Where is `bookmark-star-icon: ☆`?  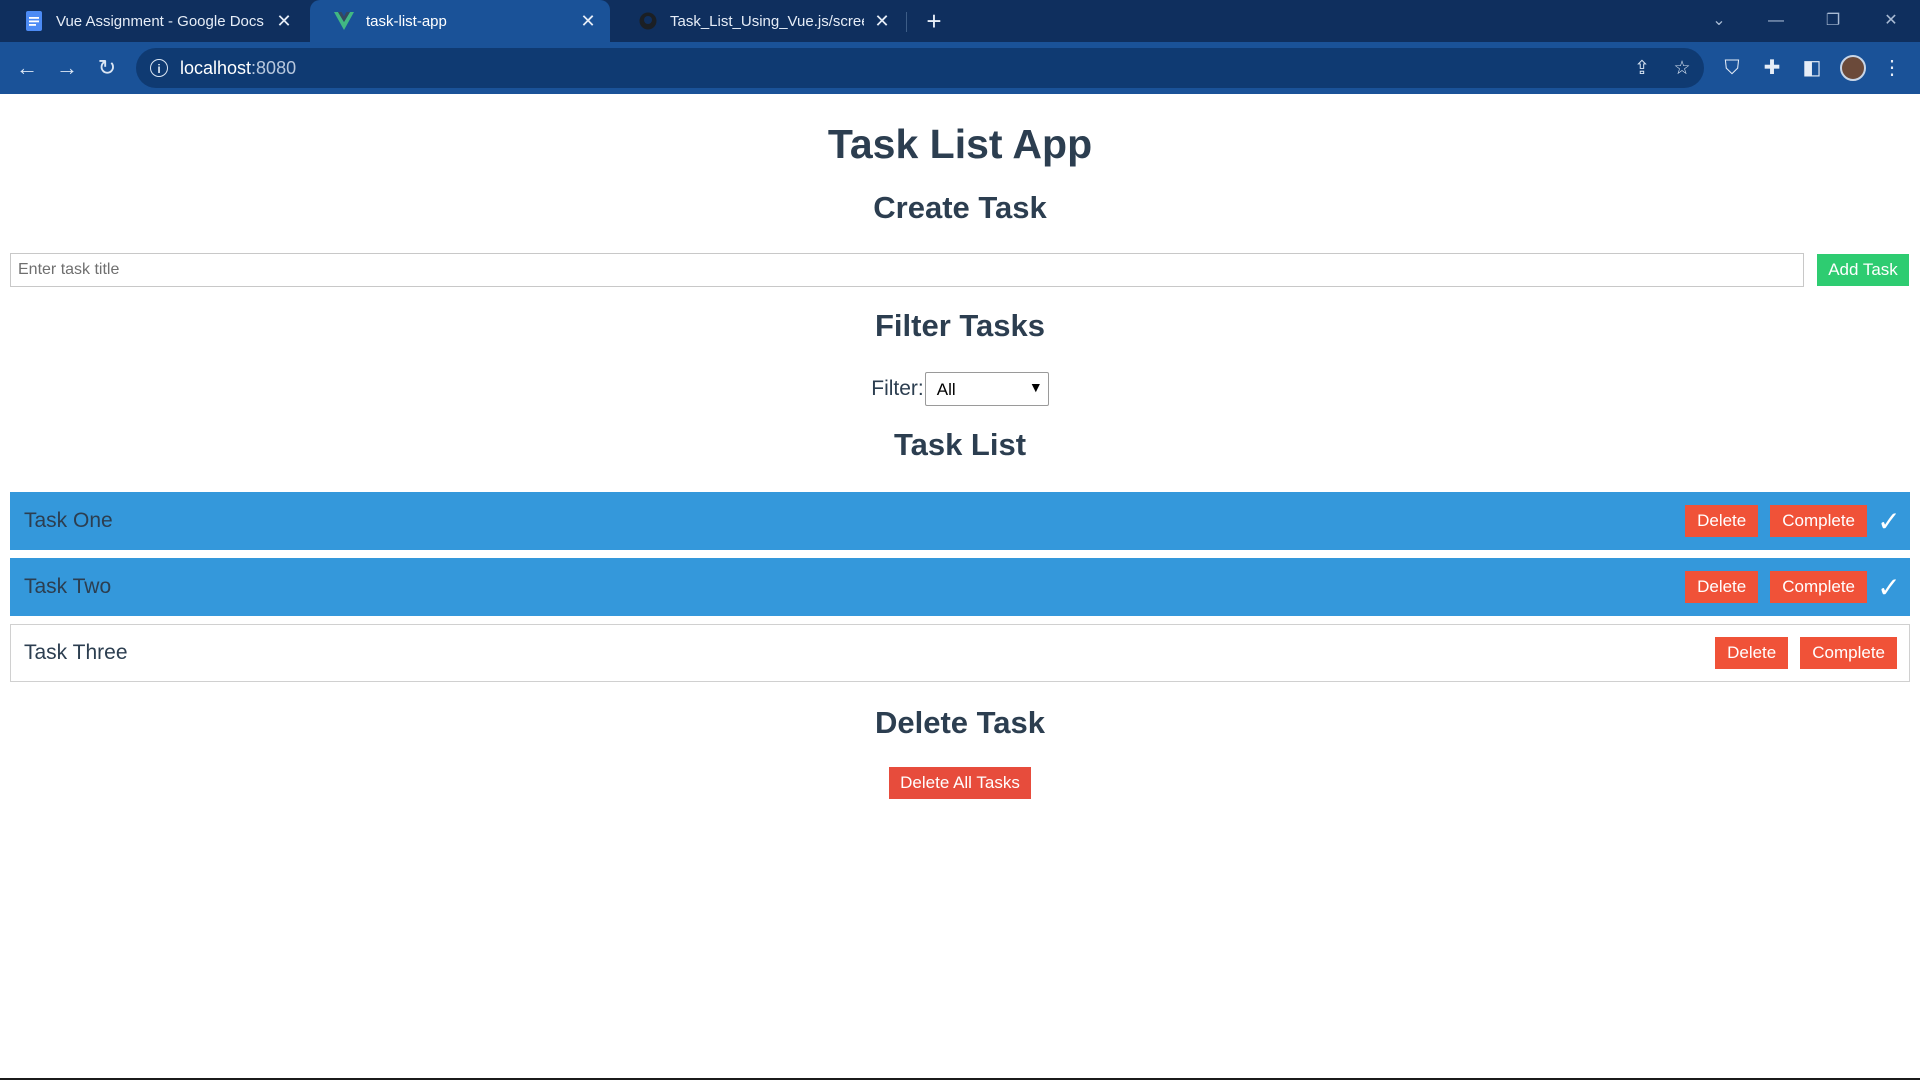 bookmark-star-icon: ☆ is located at coordinates (1682, 69).